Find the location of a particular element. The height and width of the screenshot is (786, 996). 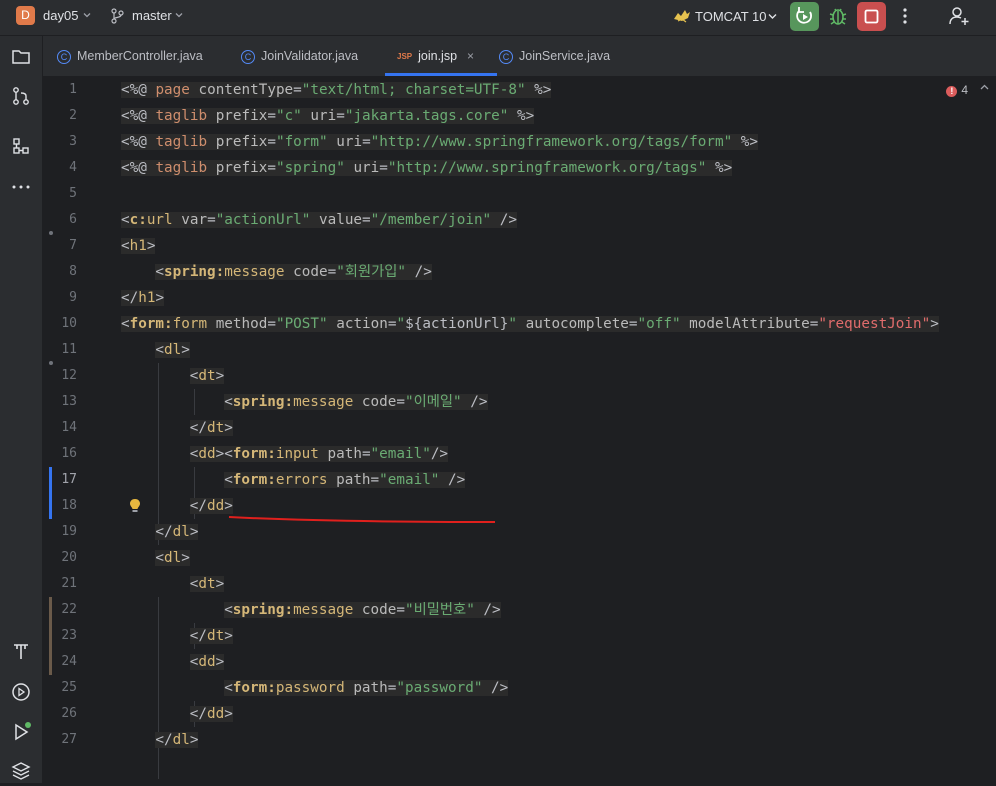

tab-joinvalidator: C JoinValidator.java is located at coordinates (299, 56).